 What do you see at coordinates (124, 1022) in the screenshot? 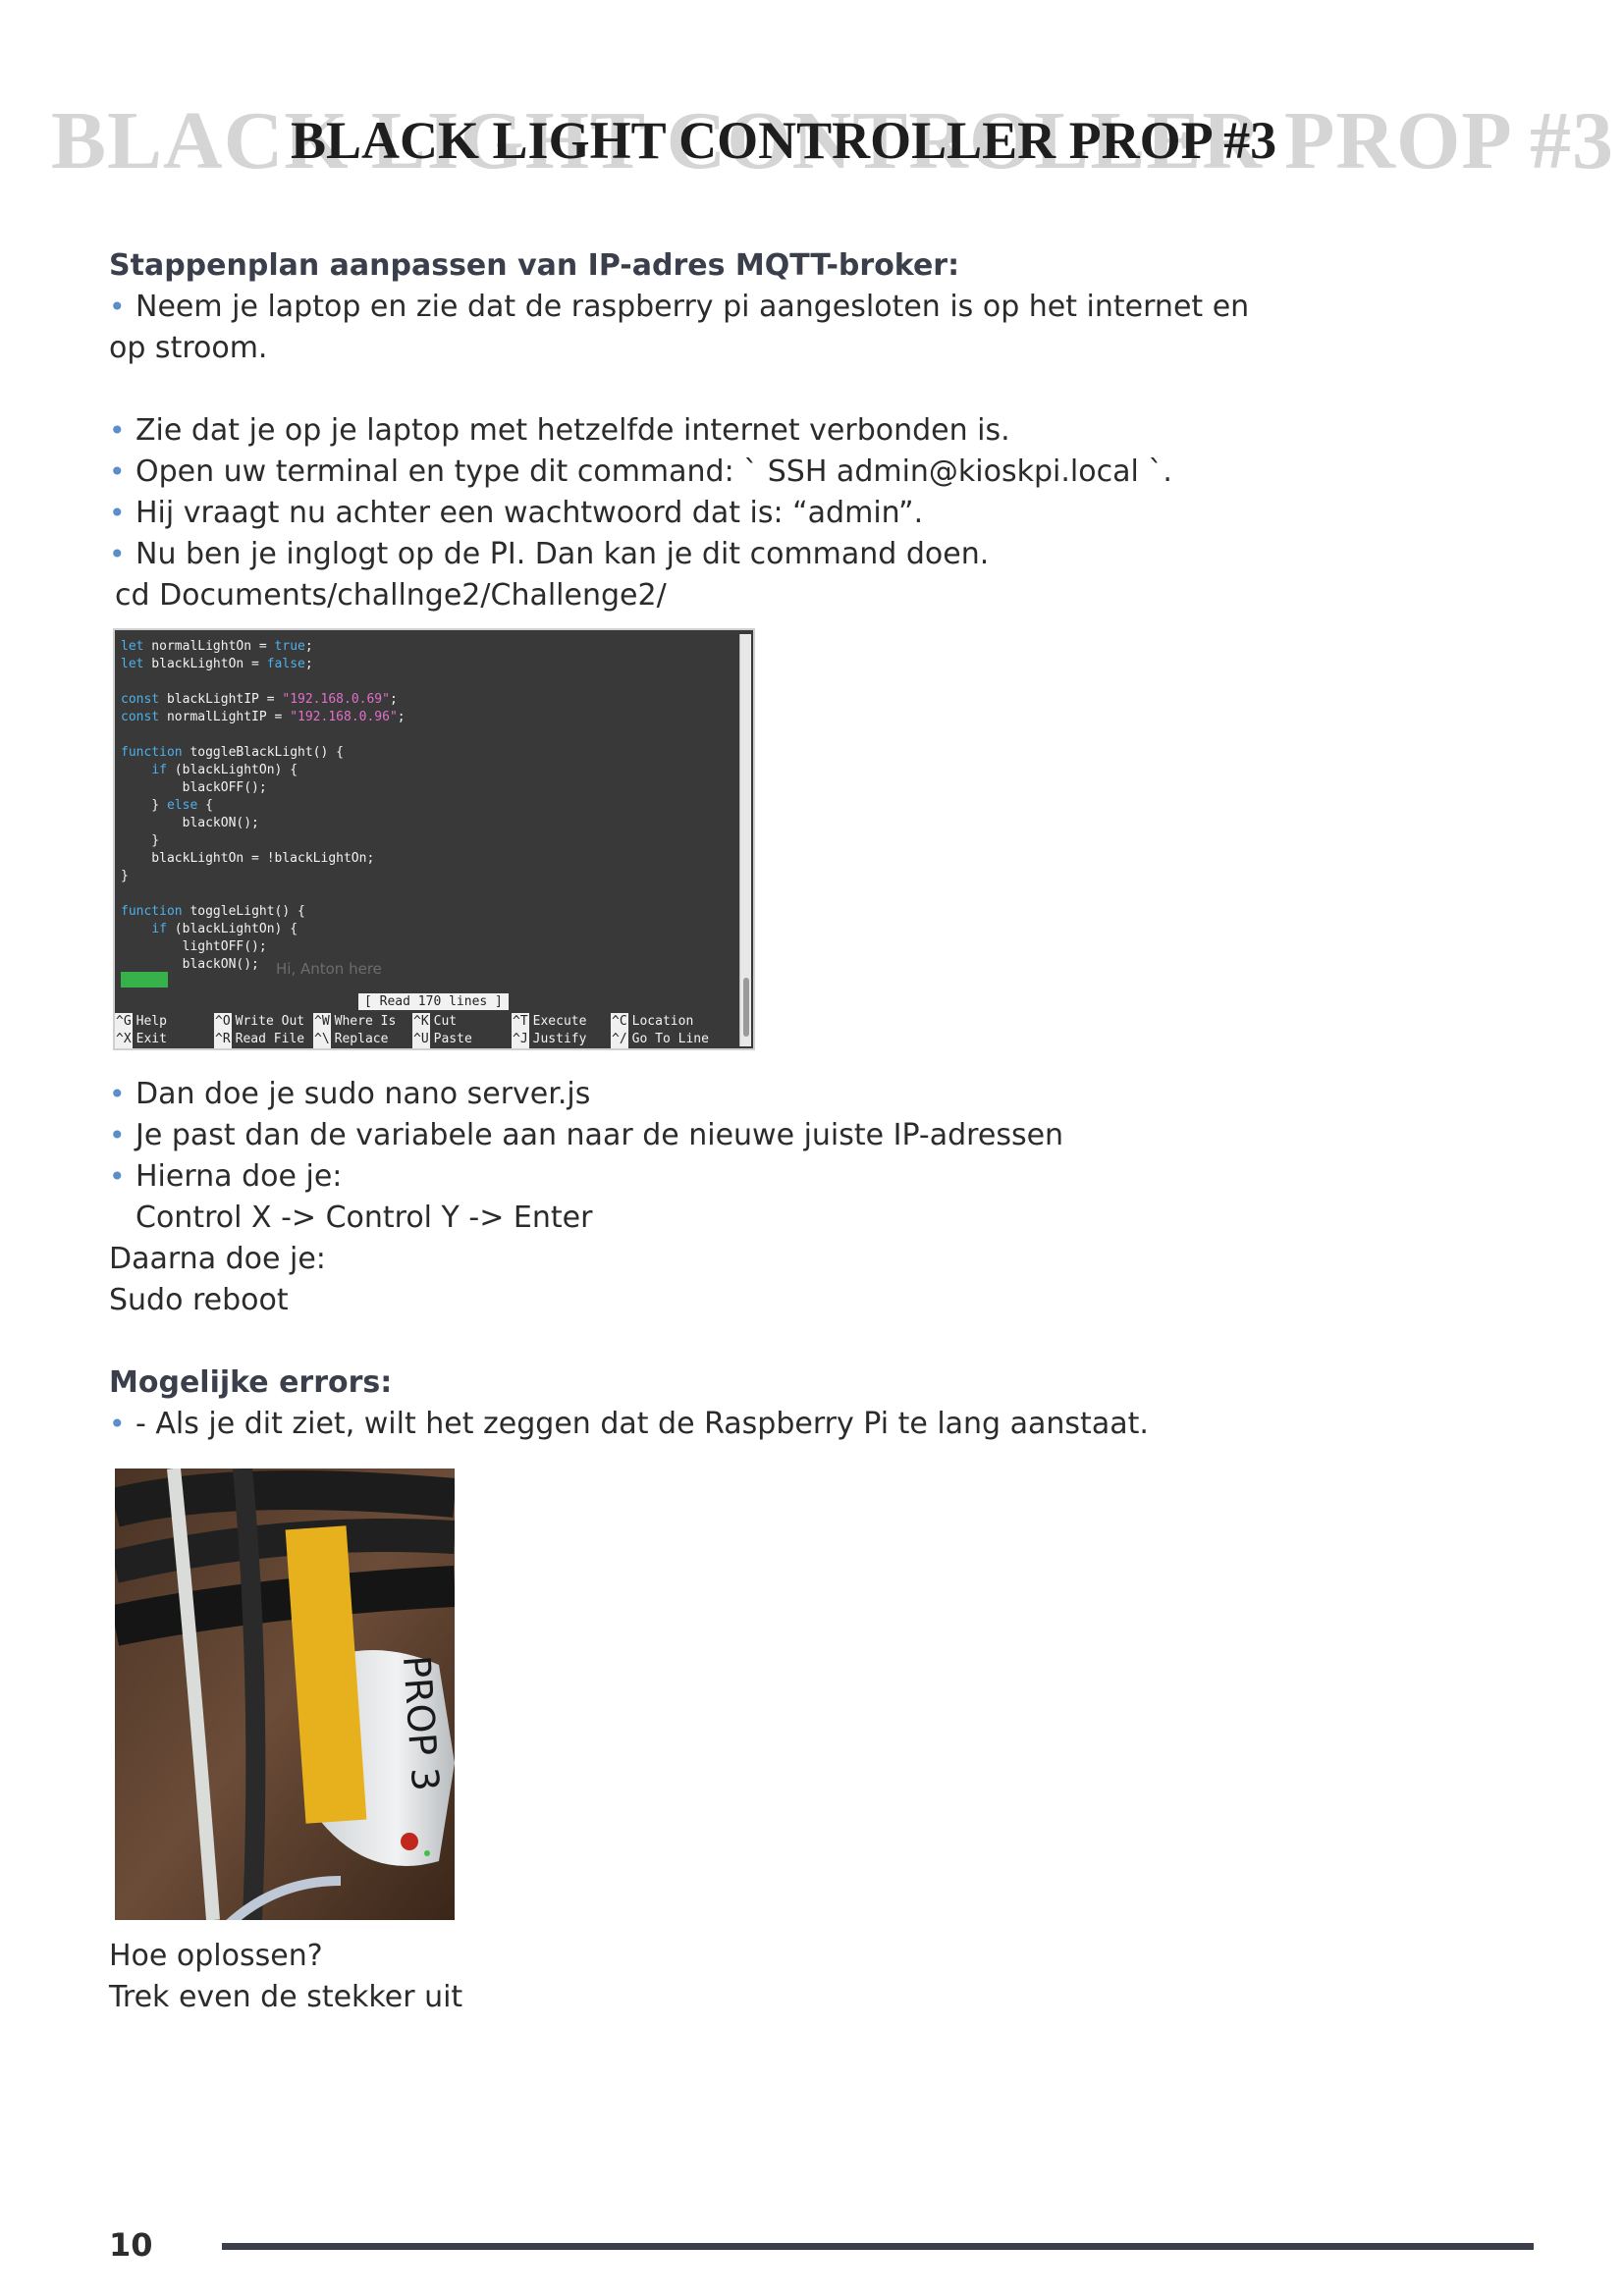
I see `shortcut-key: ^G` at bounding box center [124, 1022].